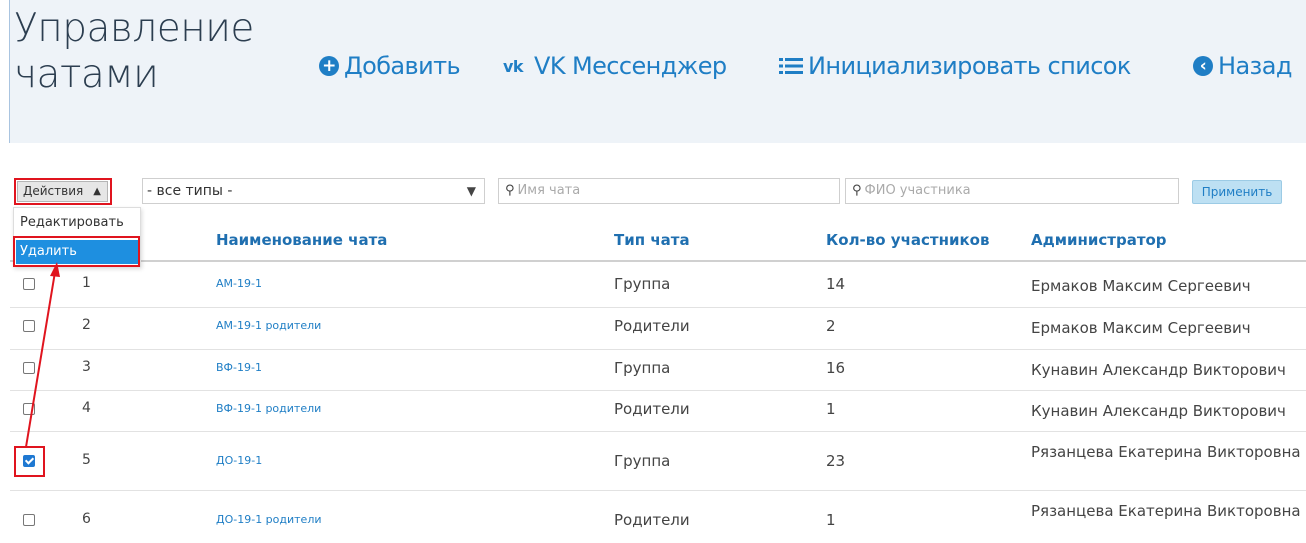  Describe the element at coordinates (1099, 240) in the screenshot. I see `column-header-admin: Администратор` at that location.